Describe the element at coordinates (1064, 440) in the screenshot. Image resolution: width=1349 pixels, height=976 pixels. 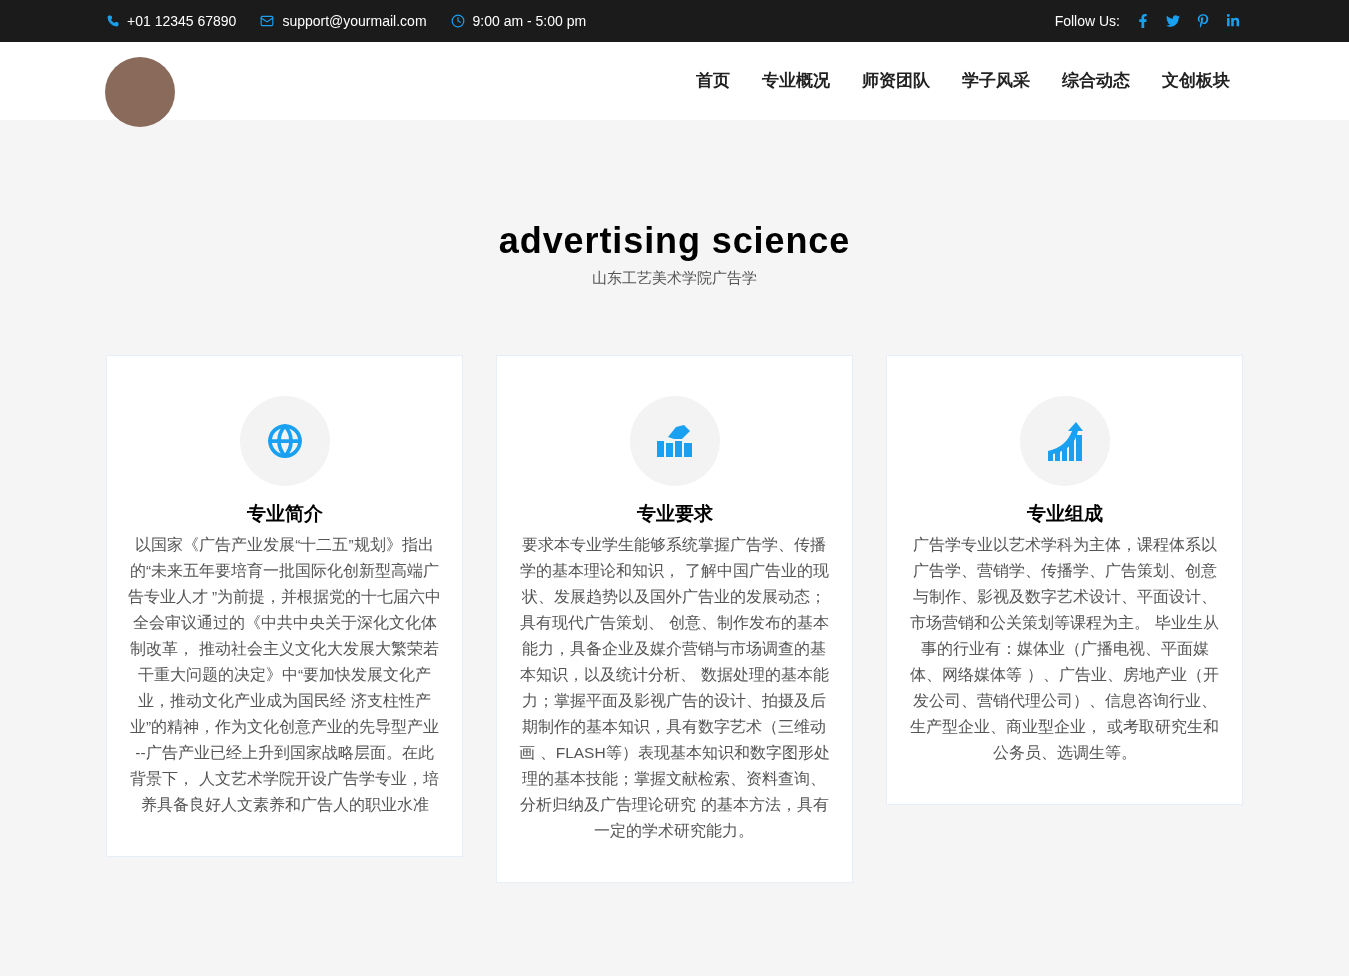
I see `growth-chart-icon` at that location.